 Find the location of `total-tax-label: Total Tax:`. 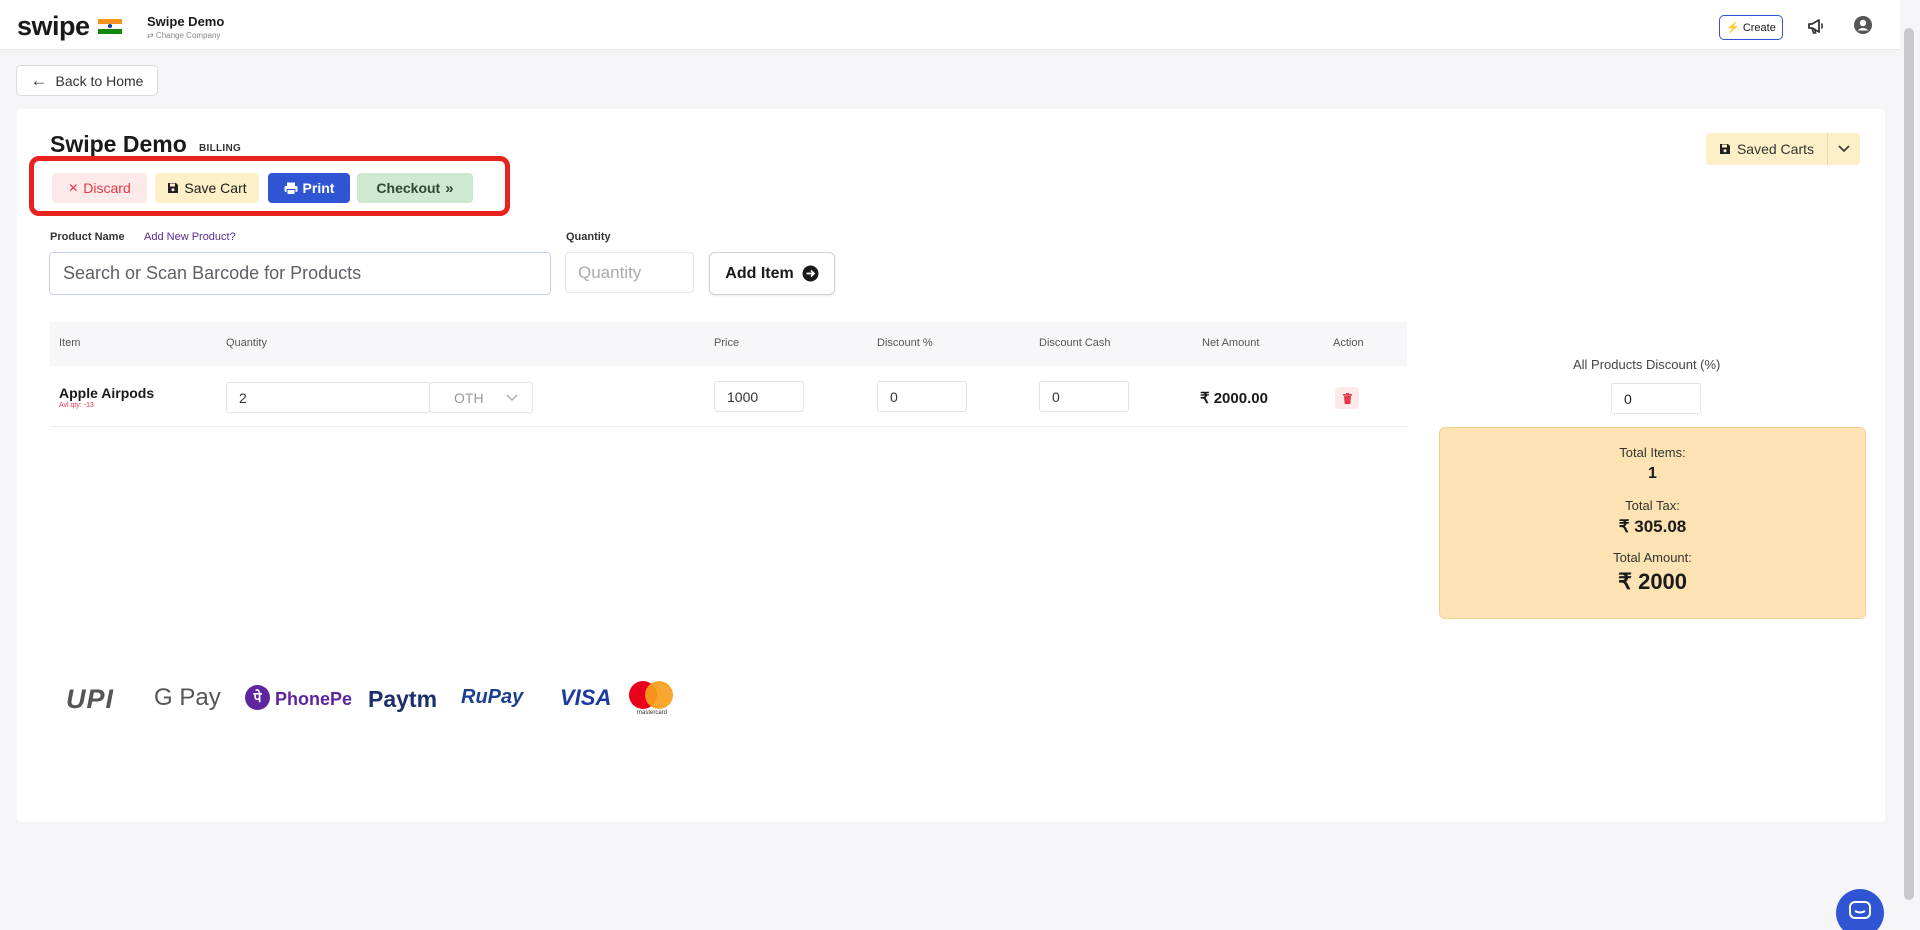

total-tax-label: Total Tax: is located at coordinates (1652, 505).